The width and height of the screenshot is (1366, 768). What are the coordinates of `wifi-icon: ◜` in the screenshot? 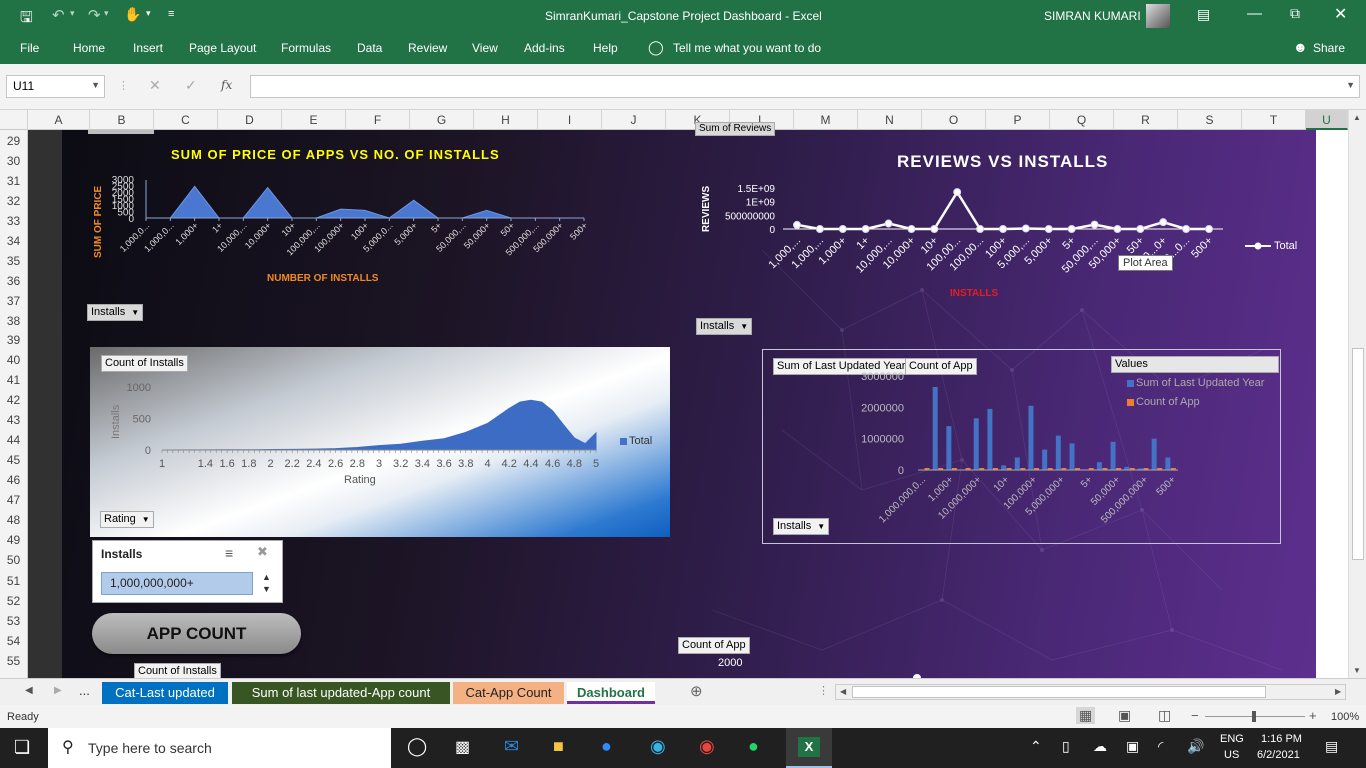 It's located at (1160, 746).